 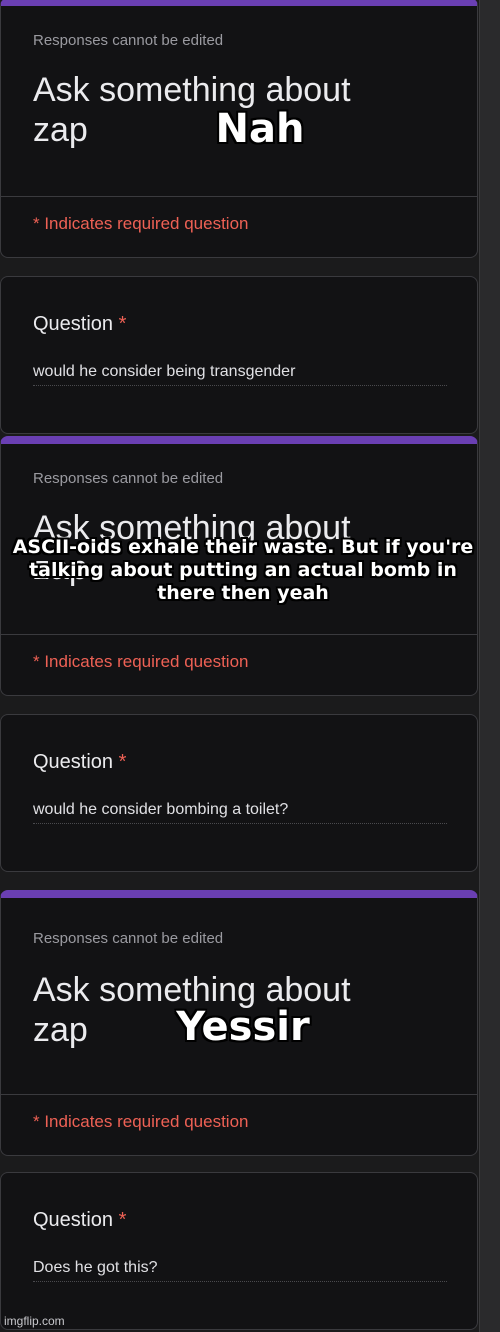 What do you see at coordinates (160, 810) in the screenshot?
I see `answer-text: would he consider bombing a toilet?` at bounding box center [160, 810].